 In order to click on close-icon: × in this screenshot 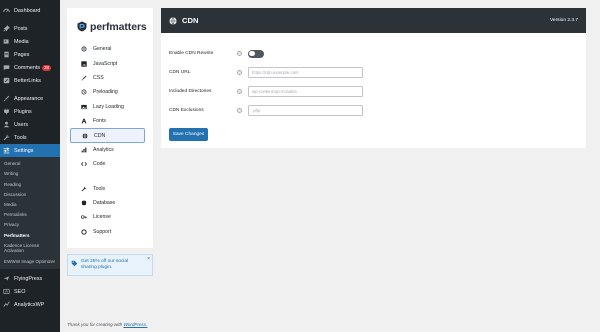, I will do `click(148, 259)`.